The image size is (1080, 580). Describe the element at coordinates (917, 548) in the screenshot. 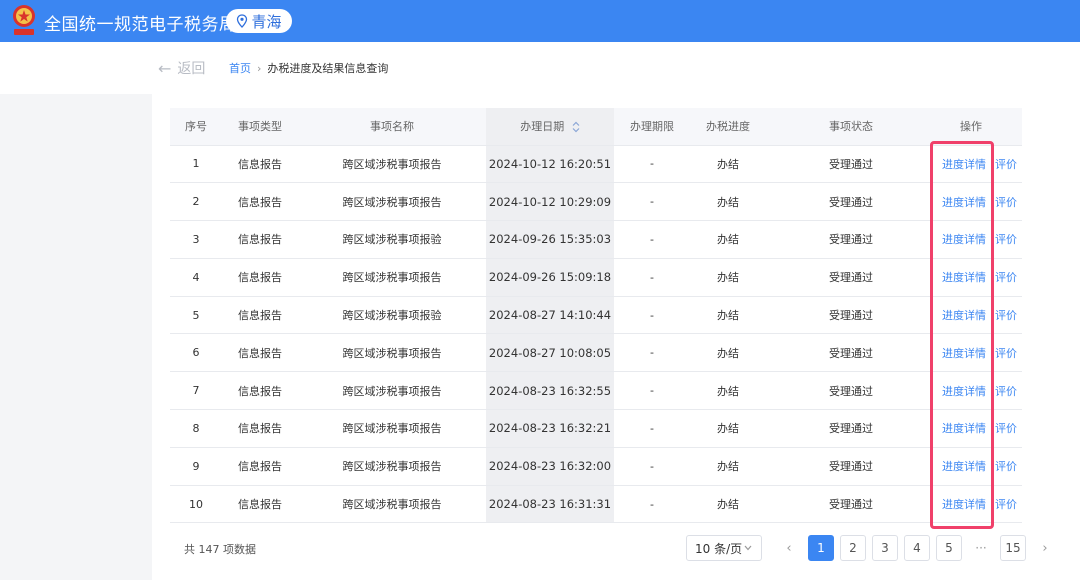

I see `page-button: 4` at that location.